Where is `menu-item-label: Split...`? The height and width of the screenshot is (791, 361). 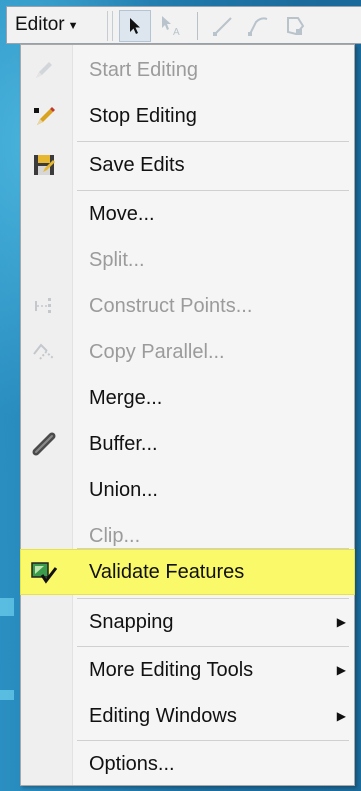
menu-item-label: Split... is located at coordinates (117, 259).